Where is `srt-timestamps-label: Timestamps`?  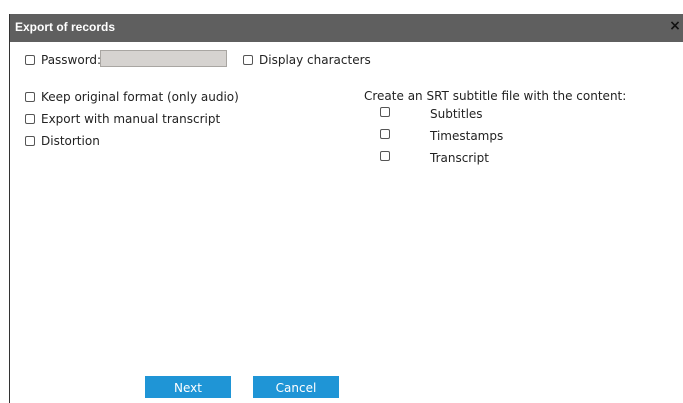
srt-timestamps-label: Timestamps is located at coordinates (467, 136).